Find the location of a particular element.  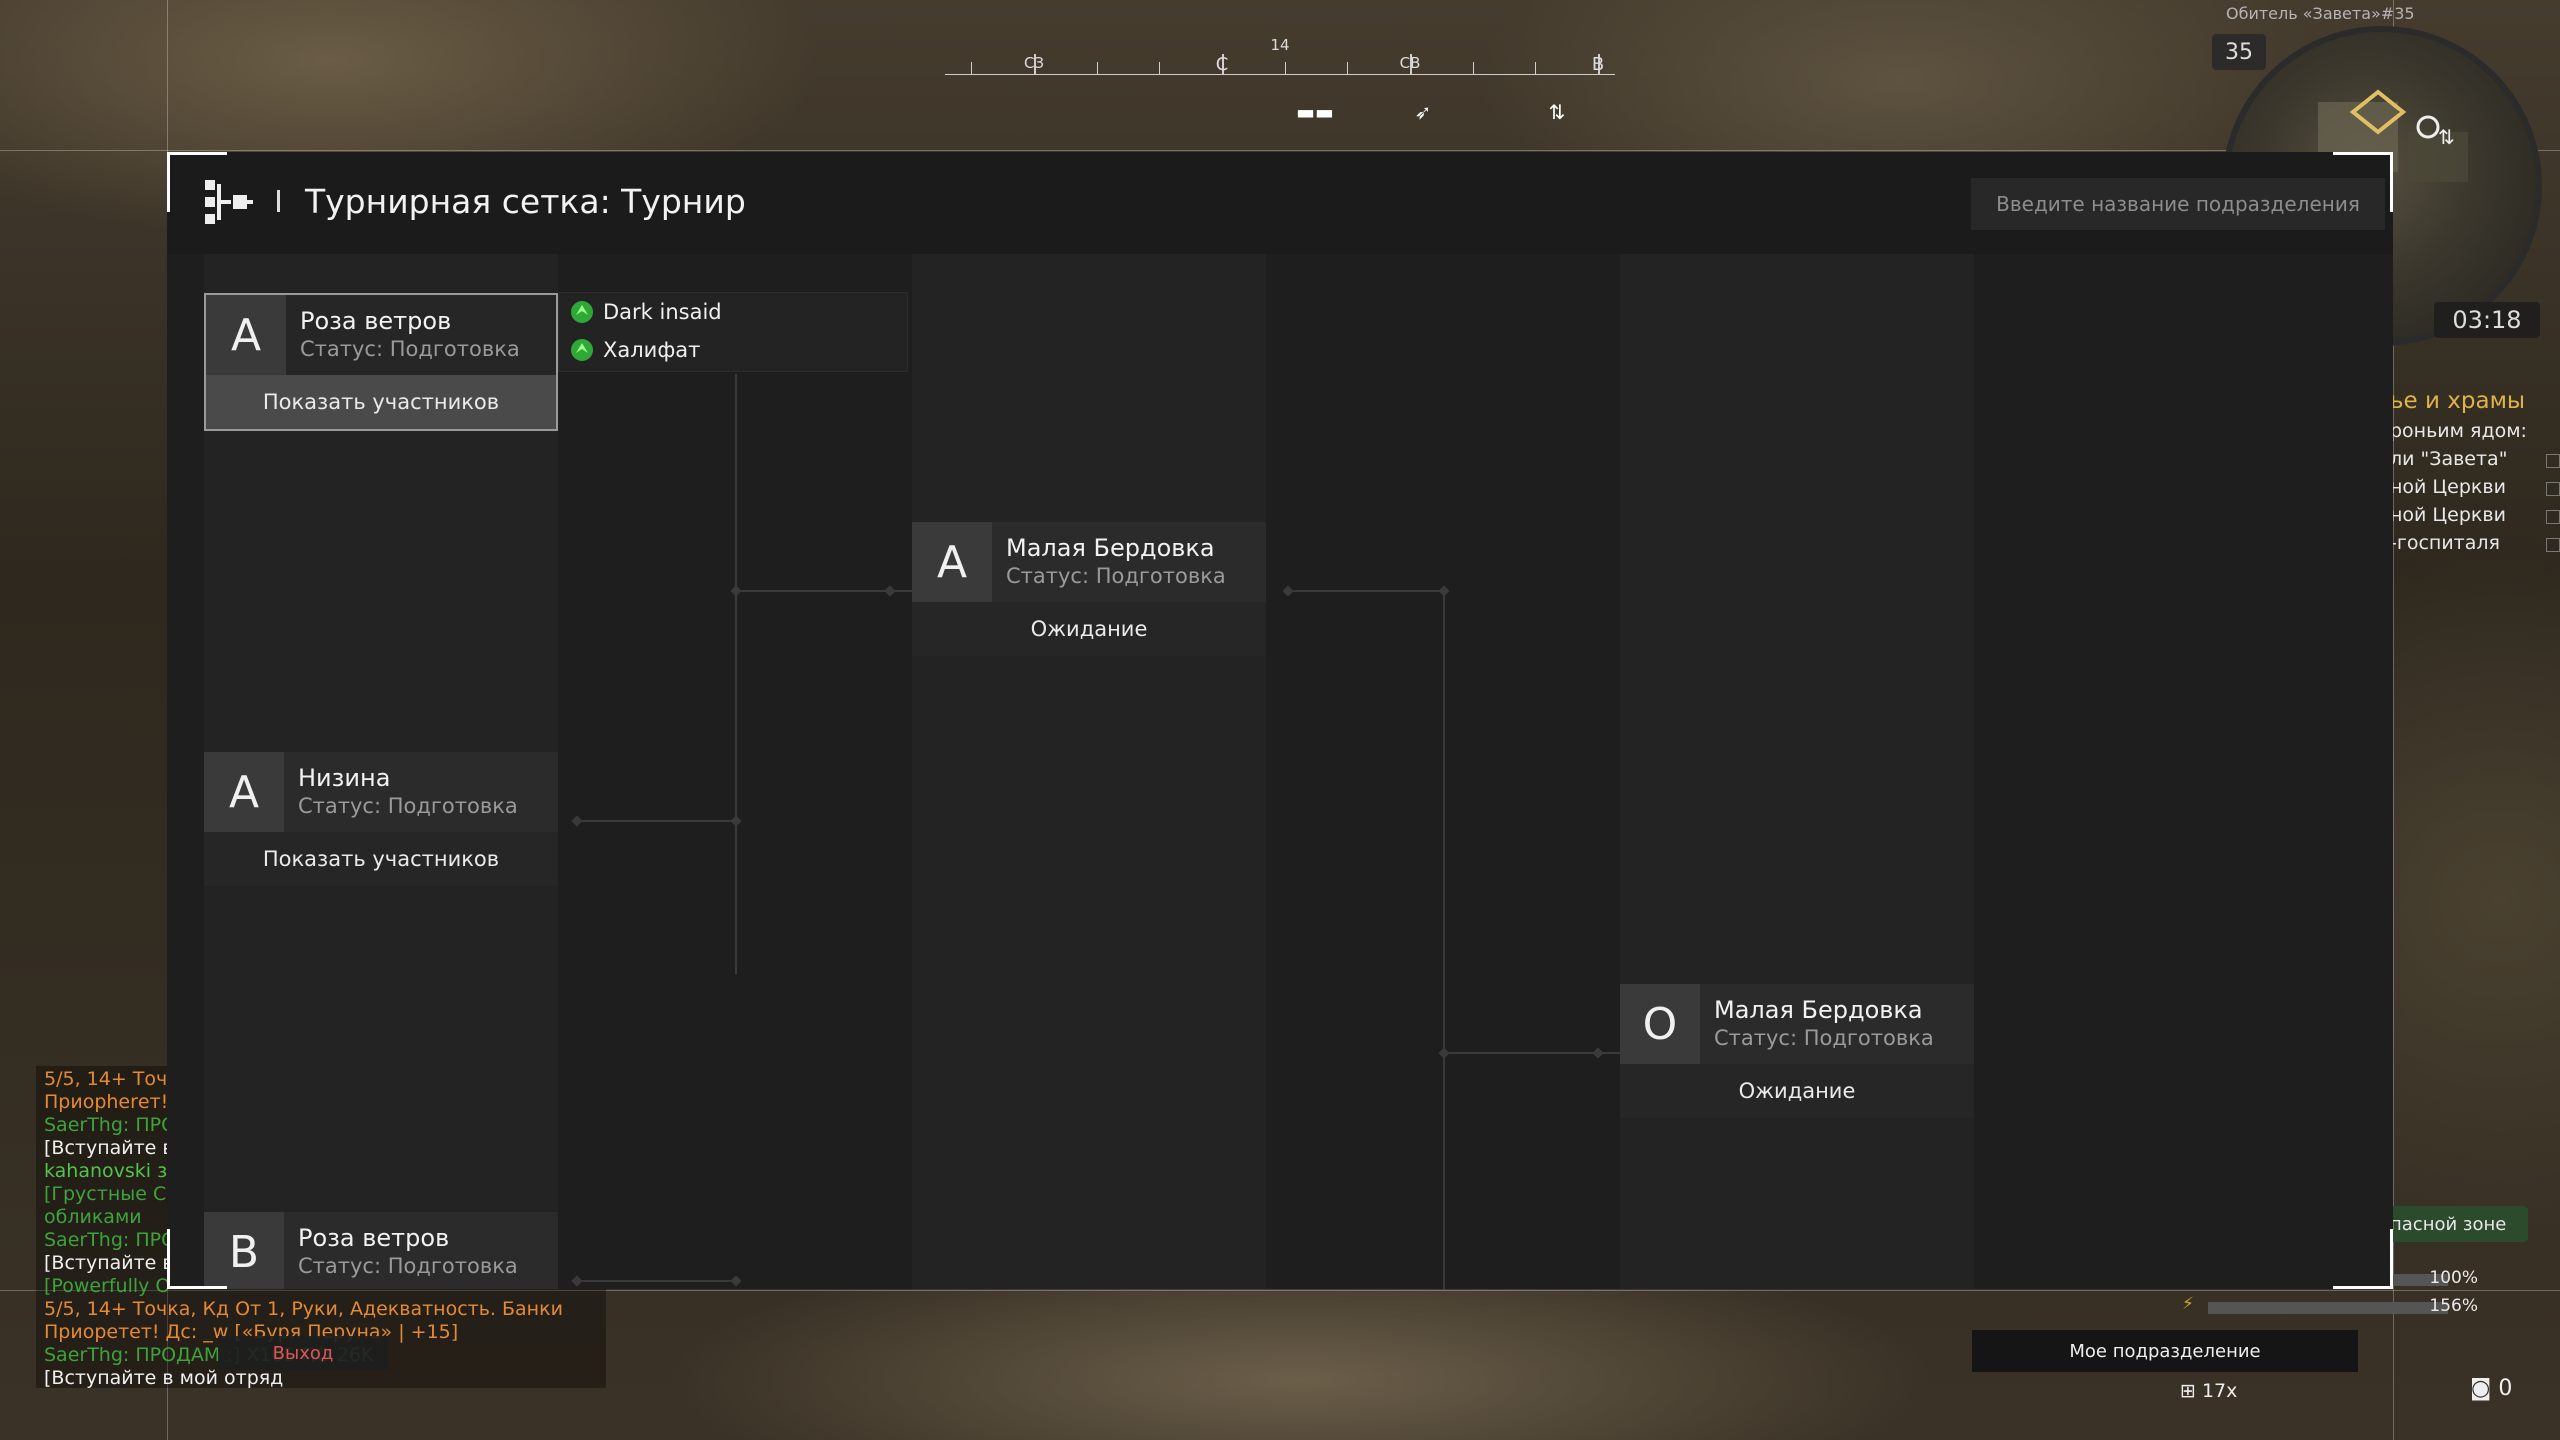

quest-subtitle-text: роньим ядом: is located at coordinates (2458, 431).